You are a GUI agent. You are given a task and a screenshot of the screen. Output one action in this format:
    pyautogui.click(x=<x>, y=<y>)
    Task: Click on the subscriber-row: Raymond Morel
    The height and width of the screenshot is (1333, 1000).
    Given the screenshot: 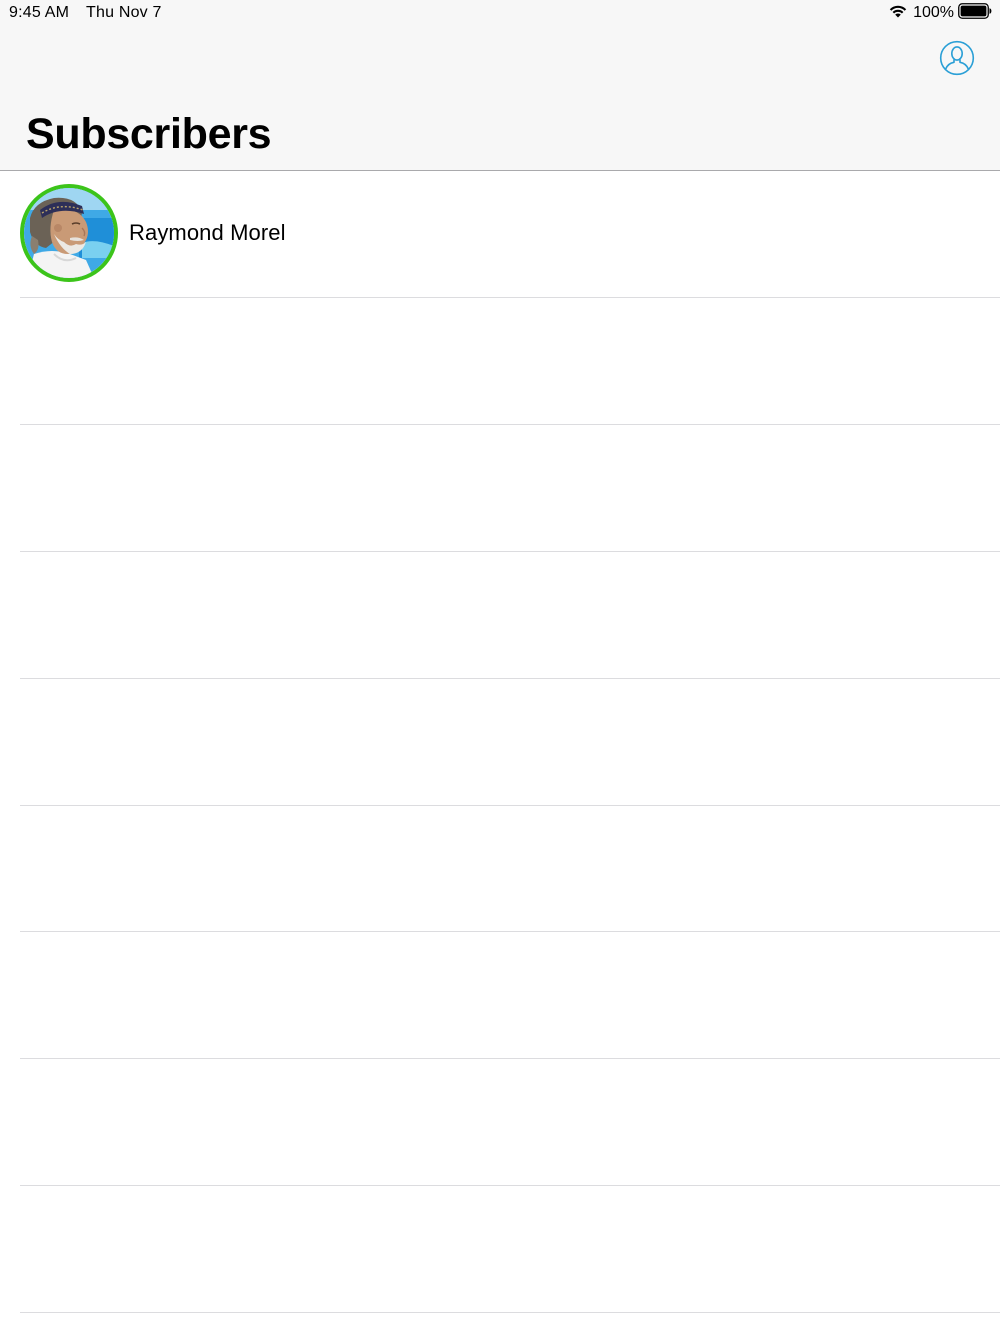 What is the action you would take?
    pyautogui.click(x=510, y=234)
    